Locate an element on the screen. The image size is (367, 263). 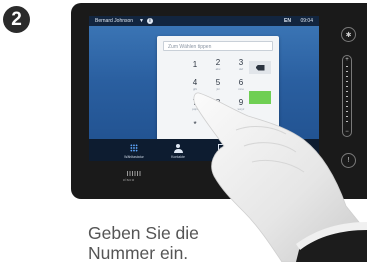
volume-slider: + − is located at coordinates (347, 96).